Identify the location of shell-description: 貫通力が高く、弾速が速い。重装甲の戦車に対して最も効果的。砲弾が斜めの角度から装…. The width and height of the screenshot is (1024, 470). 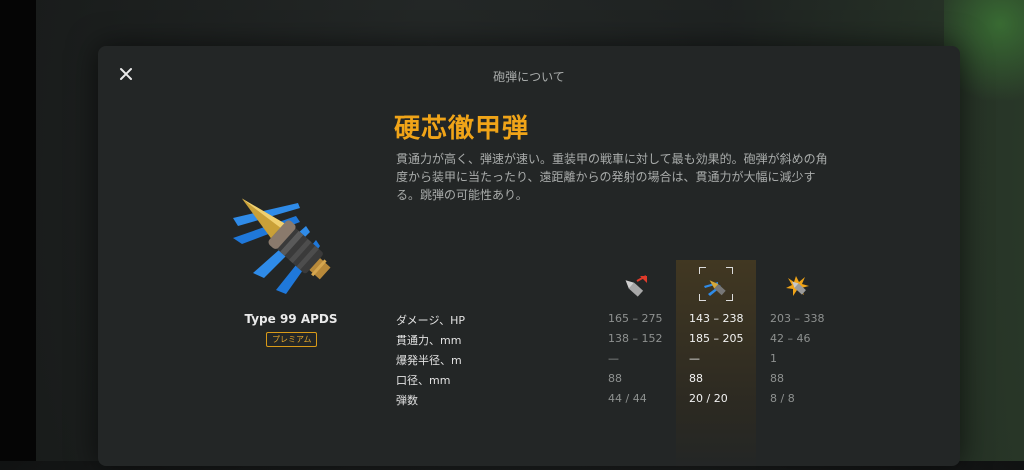
(612, 177).